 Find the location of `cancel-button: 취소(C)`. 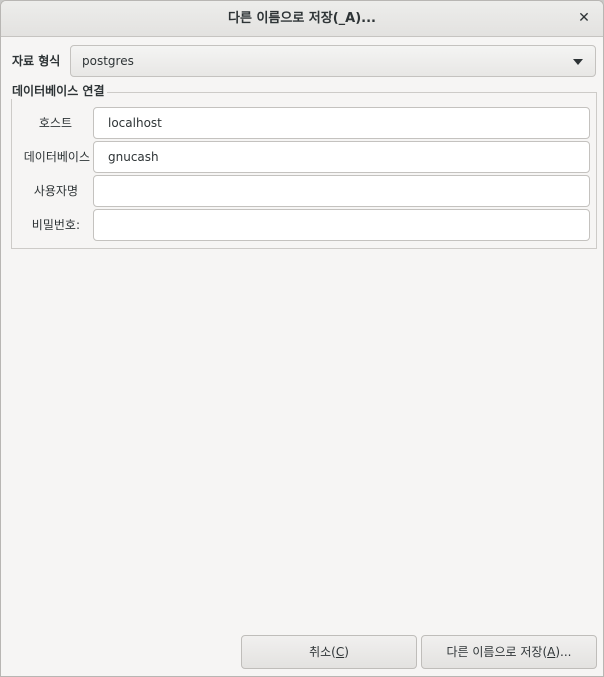

cancel-button: 취소(C) is located at coordinates (329, 652).